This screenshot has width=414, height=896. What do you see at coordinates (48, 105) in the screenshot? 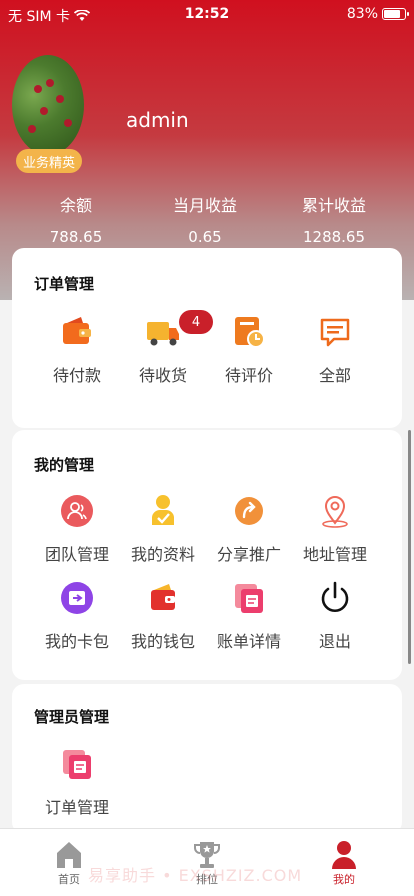
I see `avatar` at bounding box center [48, 105].